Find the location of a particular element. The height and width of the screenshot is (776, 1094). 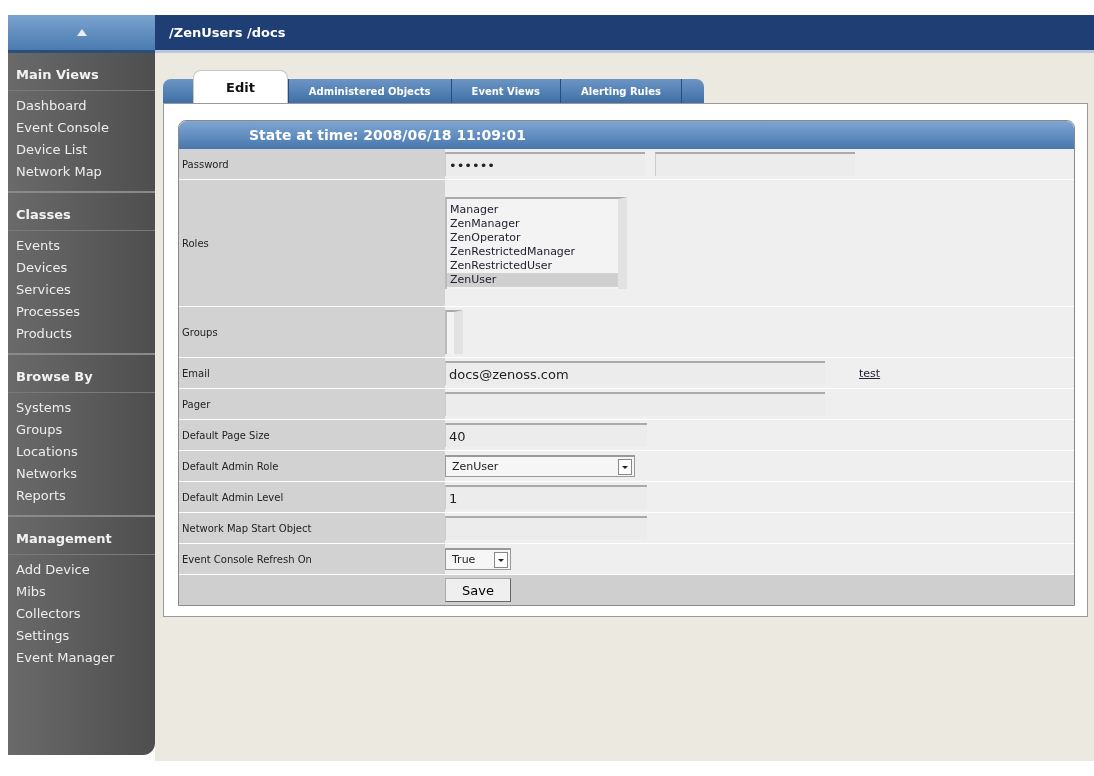

sidebar-item: Networks is located at coordinates (81, 474).